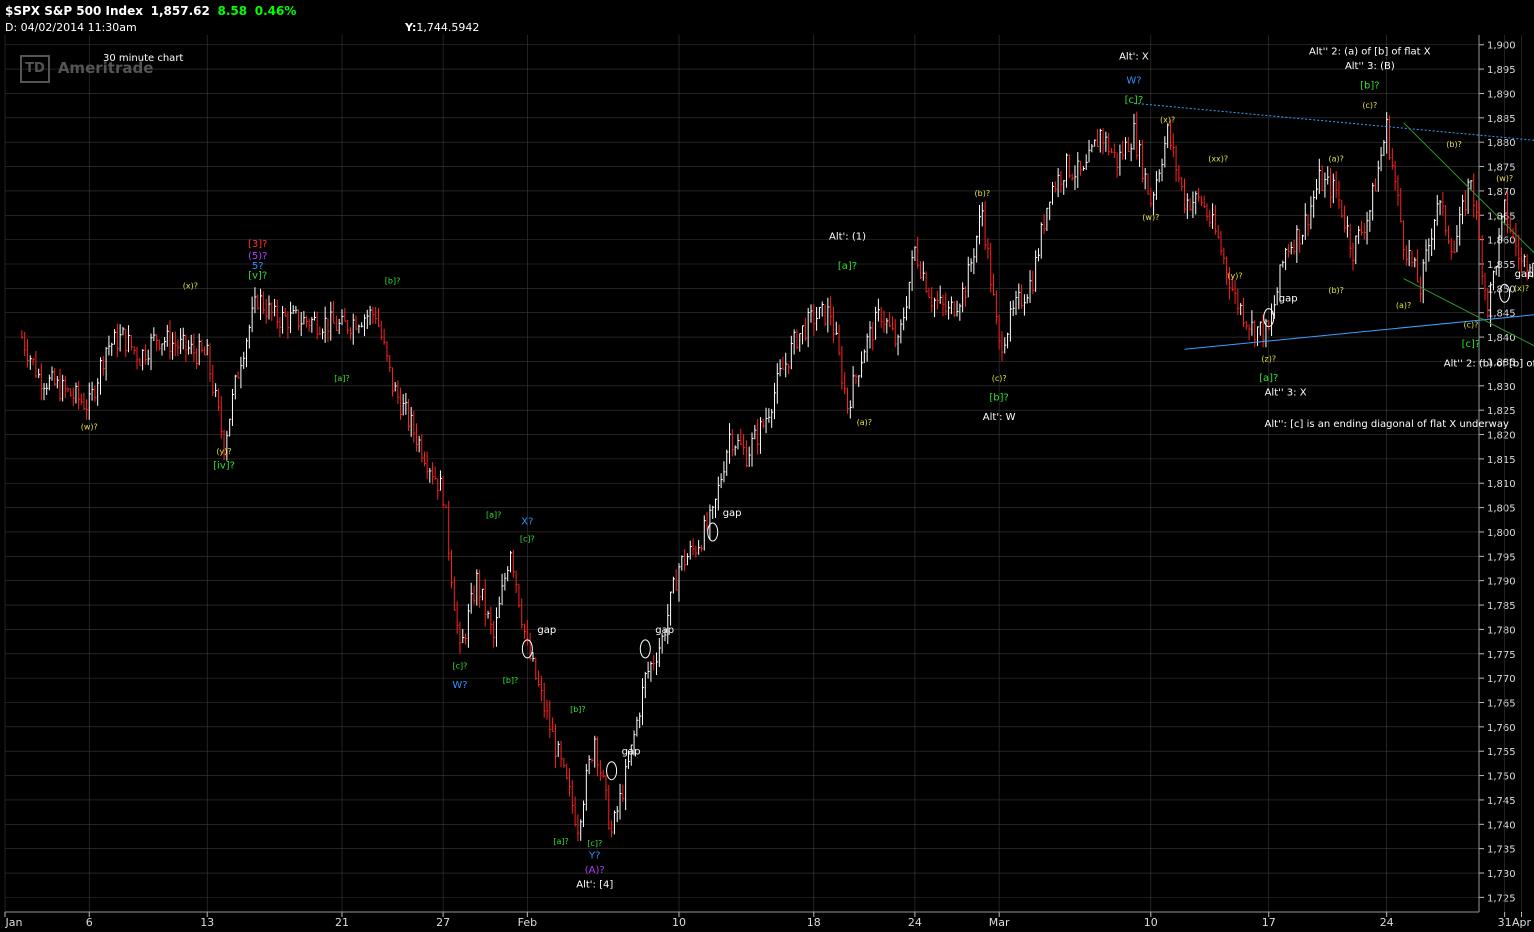 This screenshot has width=1534, height=932. Describe the element at coordinates (275, 11) in the screenshot. I see `price-change-pct: 0.46%` at that location.